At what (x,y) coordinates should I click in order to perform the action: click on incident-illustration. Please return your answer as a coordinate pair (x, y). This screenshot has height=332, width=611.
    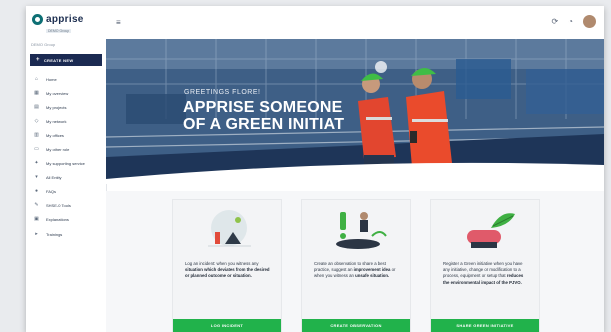
    Looking at the image, I should click on (229, 228).